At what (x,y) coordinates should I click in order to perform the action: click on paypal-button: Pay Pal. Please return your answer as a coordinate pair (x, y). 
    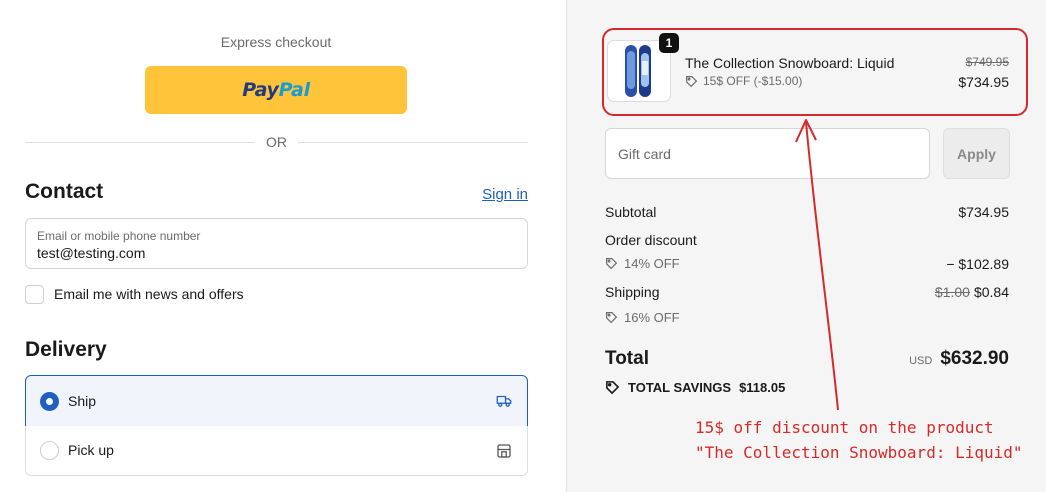
    Looking at the image, I should click on (276, 90).